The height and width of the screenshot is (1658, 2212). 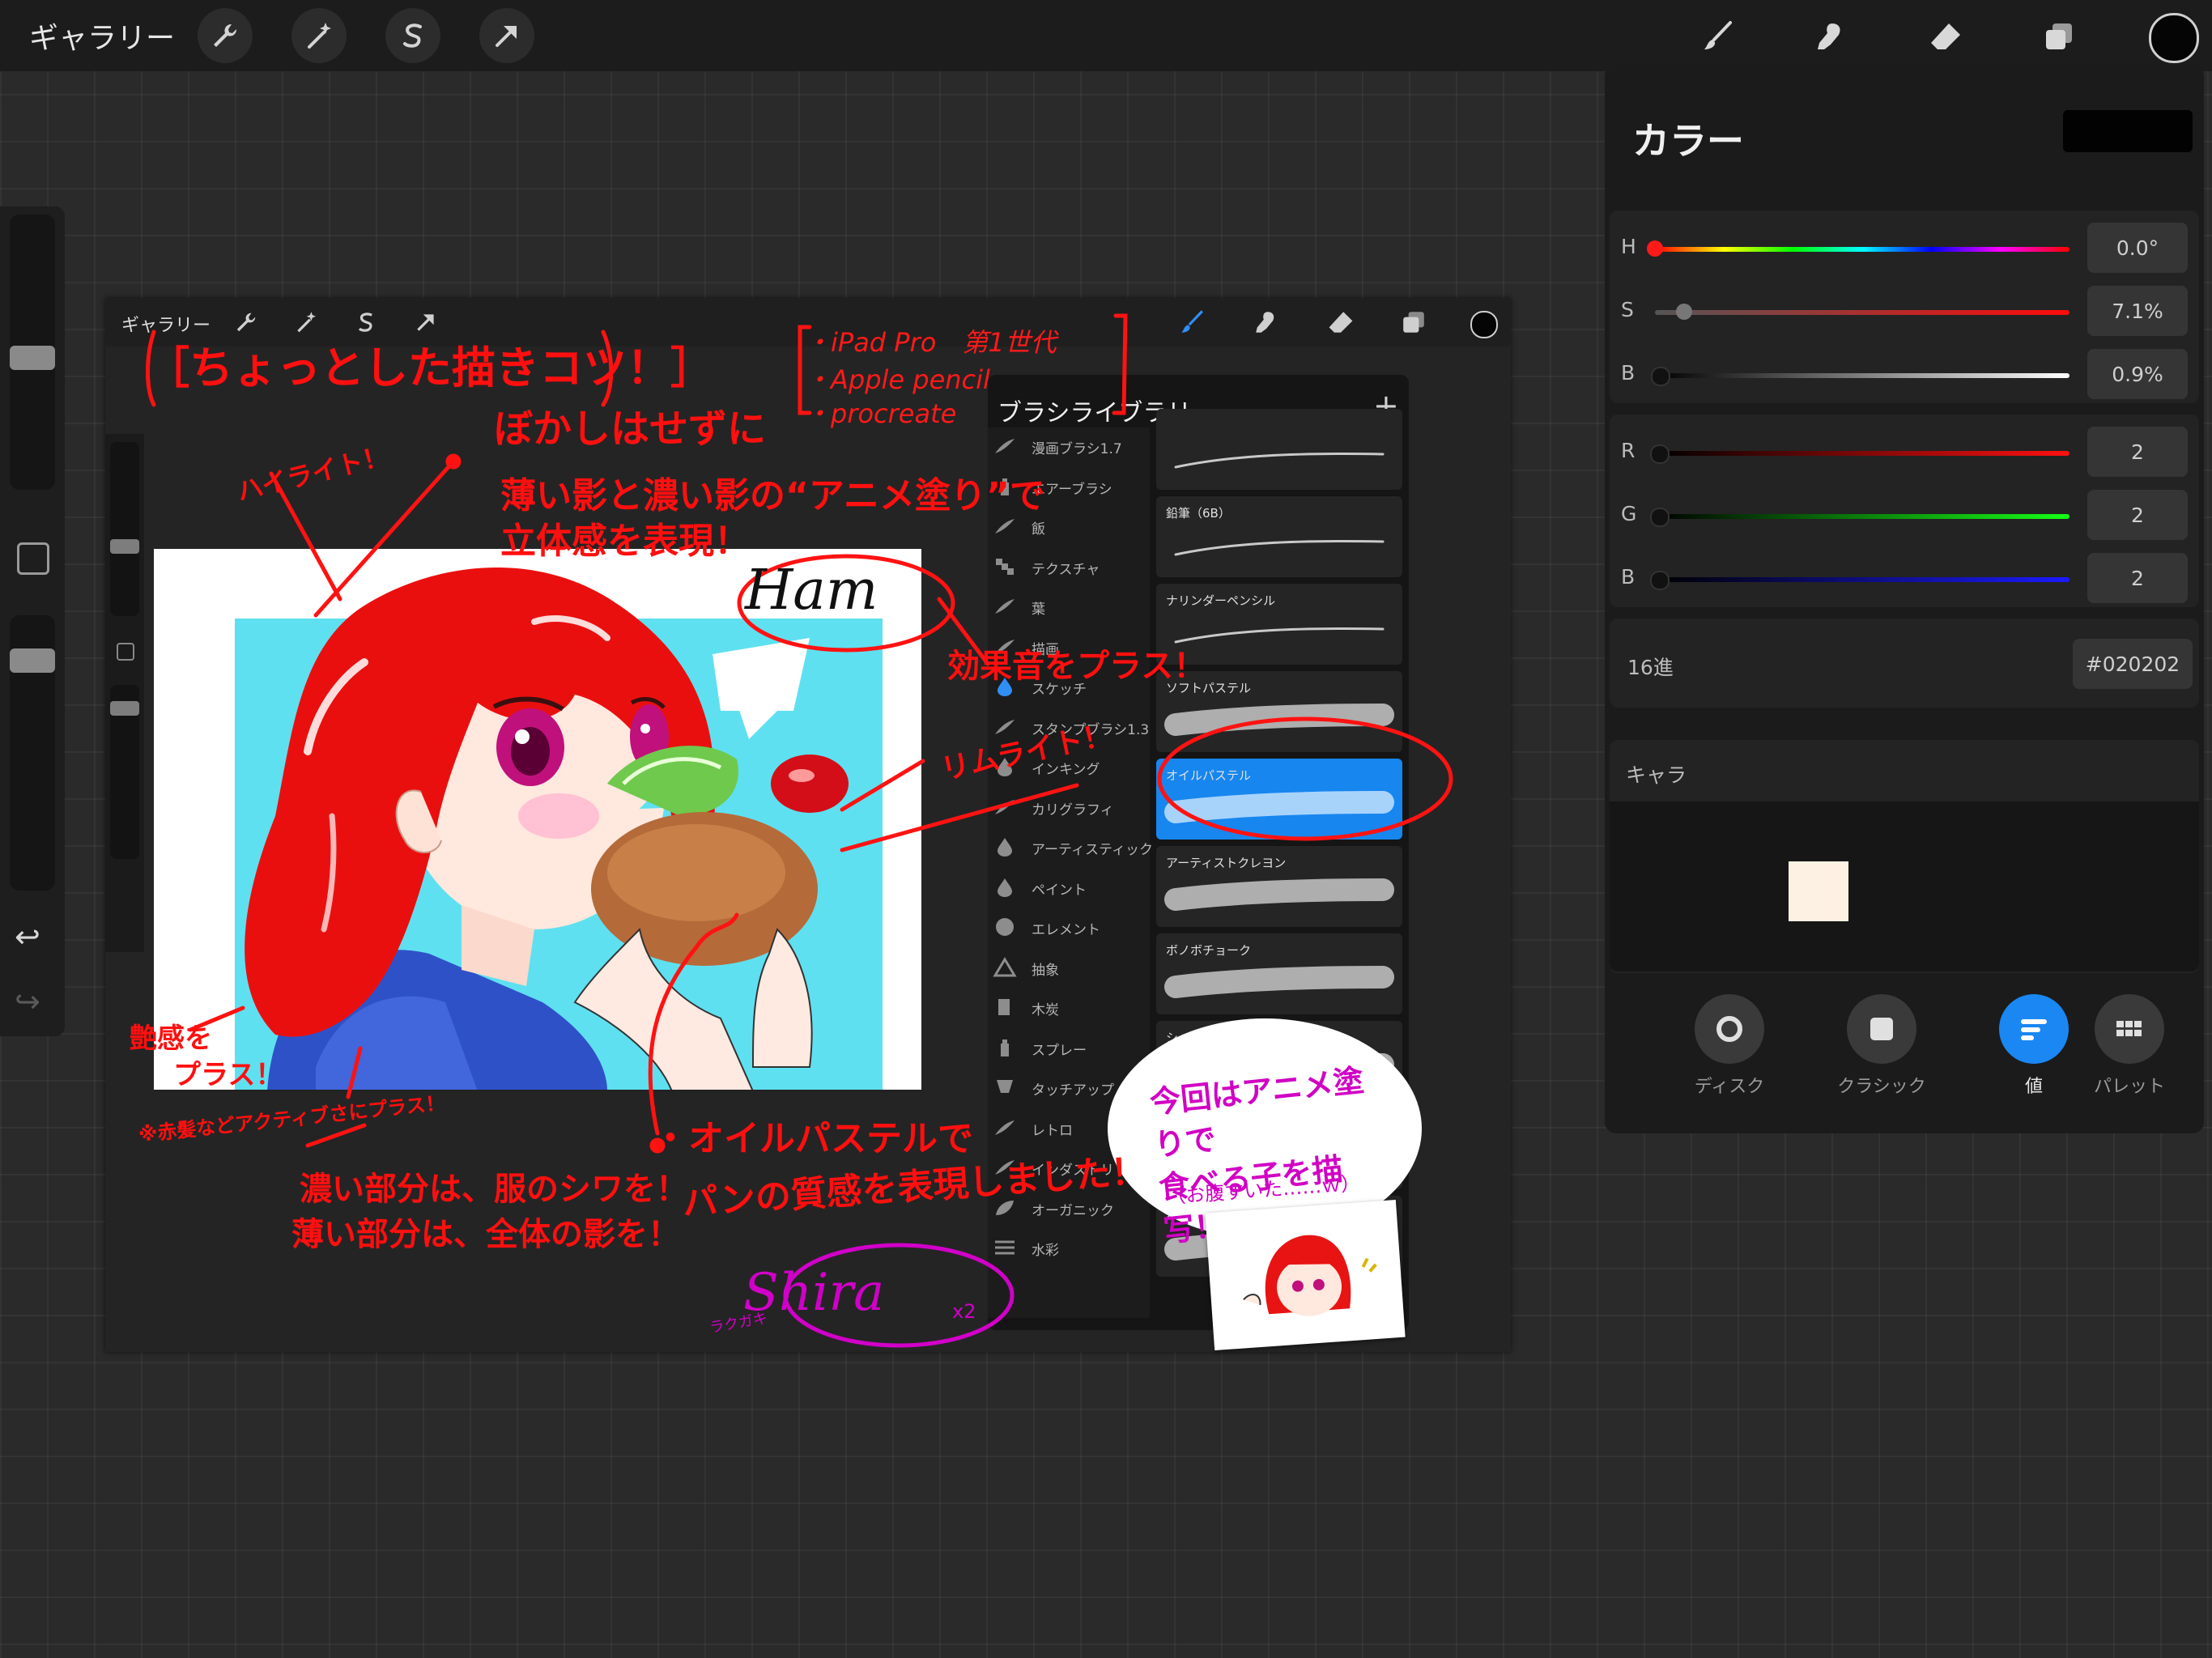 I want to click on brush-icon, so click(x=1717, y=36).